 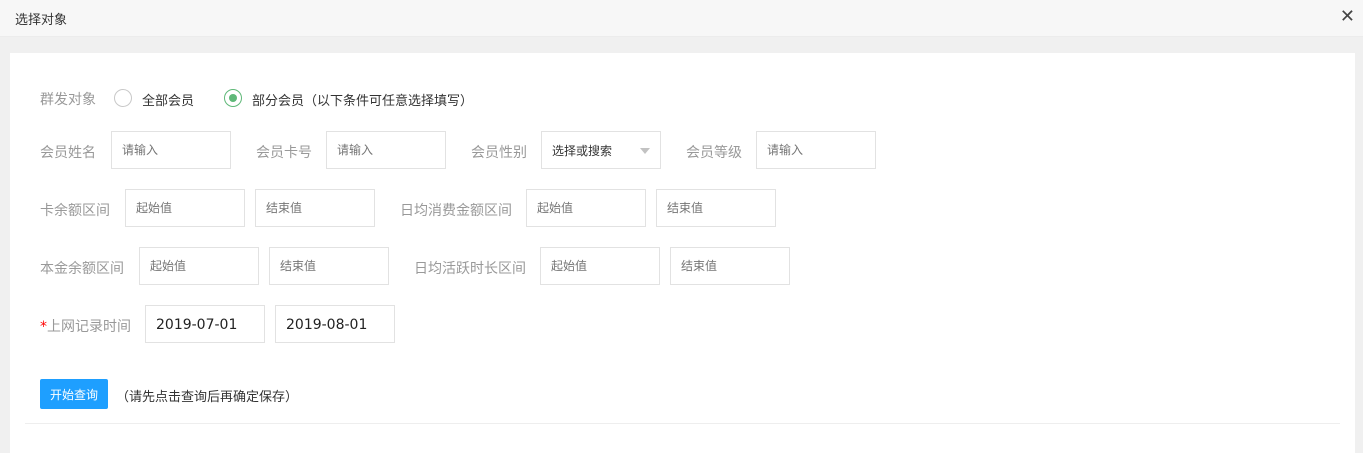 I want to click on card-balance-end-input, so click(x=315, y=208).